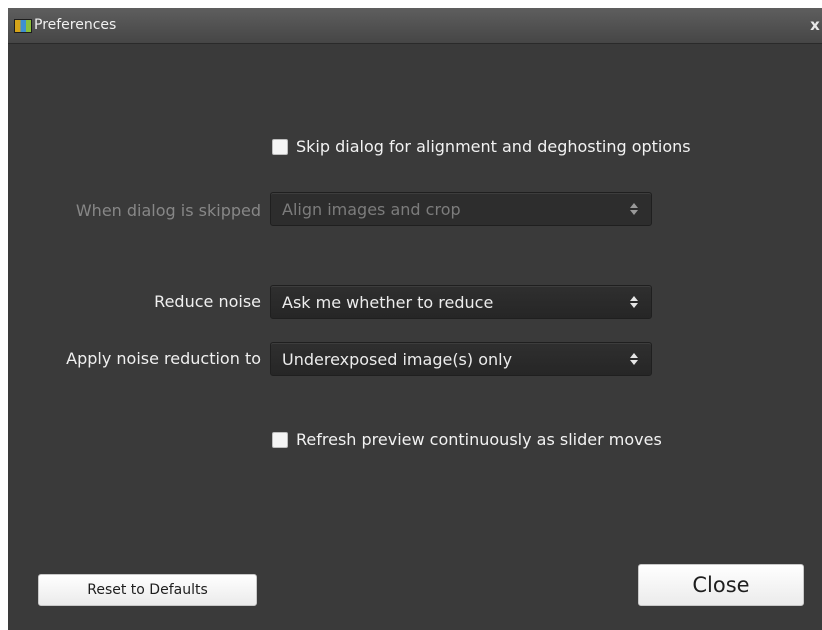  What do you see at coordinates (815, 25) in the screenshot?
I see `close-icon: x` at bounding box center [815, 25].